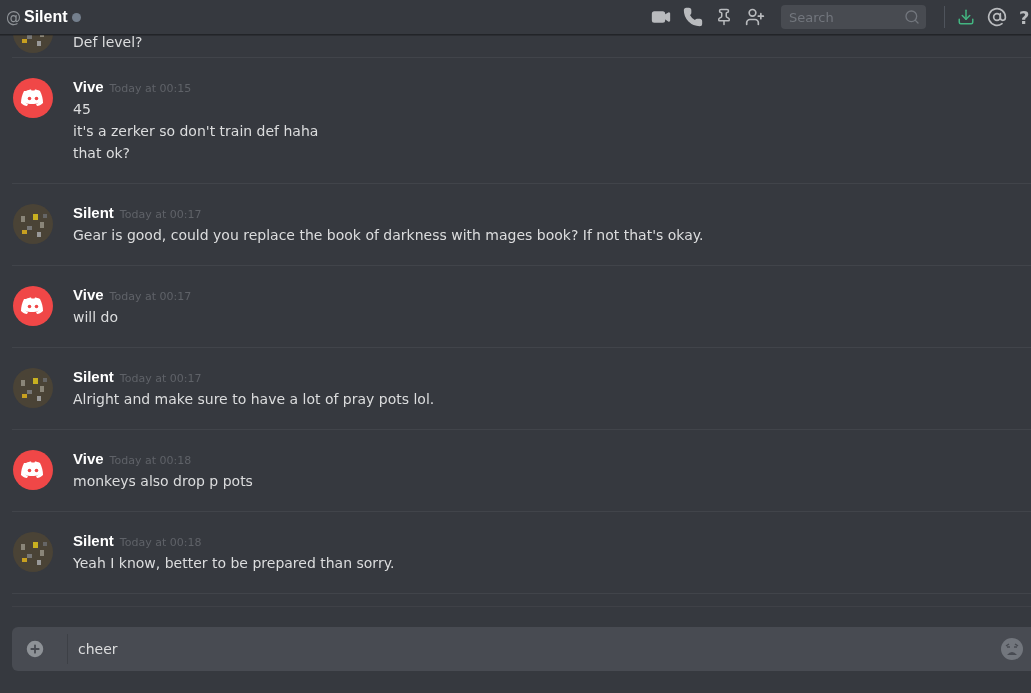 The height and width of the screenshot is (693, 1031). I want to click on message-text: 45, so click(82, 109).